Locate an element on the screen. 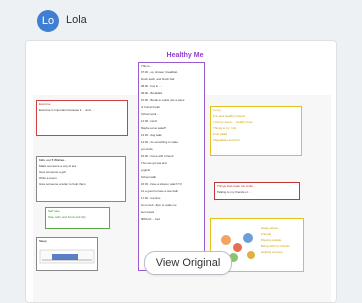 Image resolution: width=362 pixels, height=303 pixels. routine-line: 10:00 - Break to snack, Ate a piece is located at coordinates (163, 100).